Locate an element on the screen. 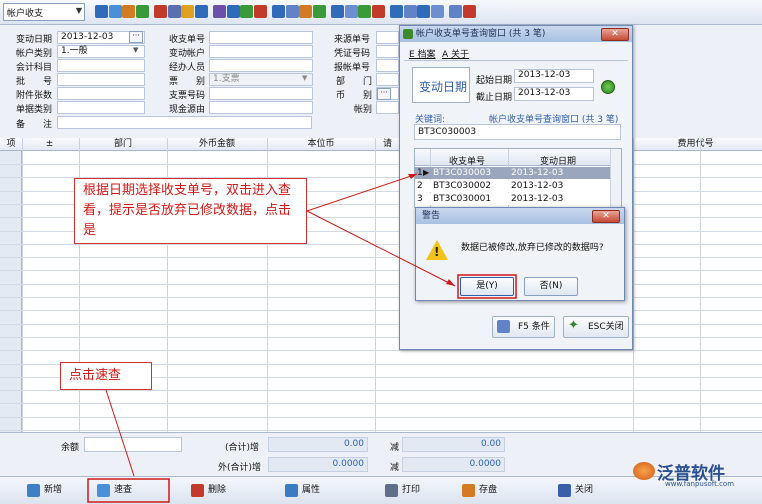 The width and height of the screenshot is (762, 504). arrow-to-quick is located at coordinates (120, 433).